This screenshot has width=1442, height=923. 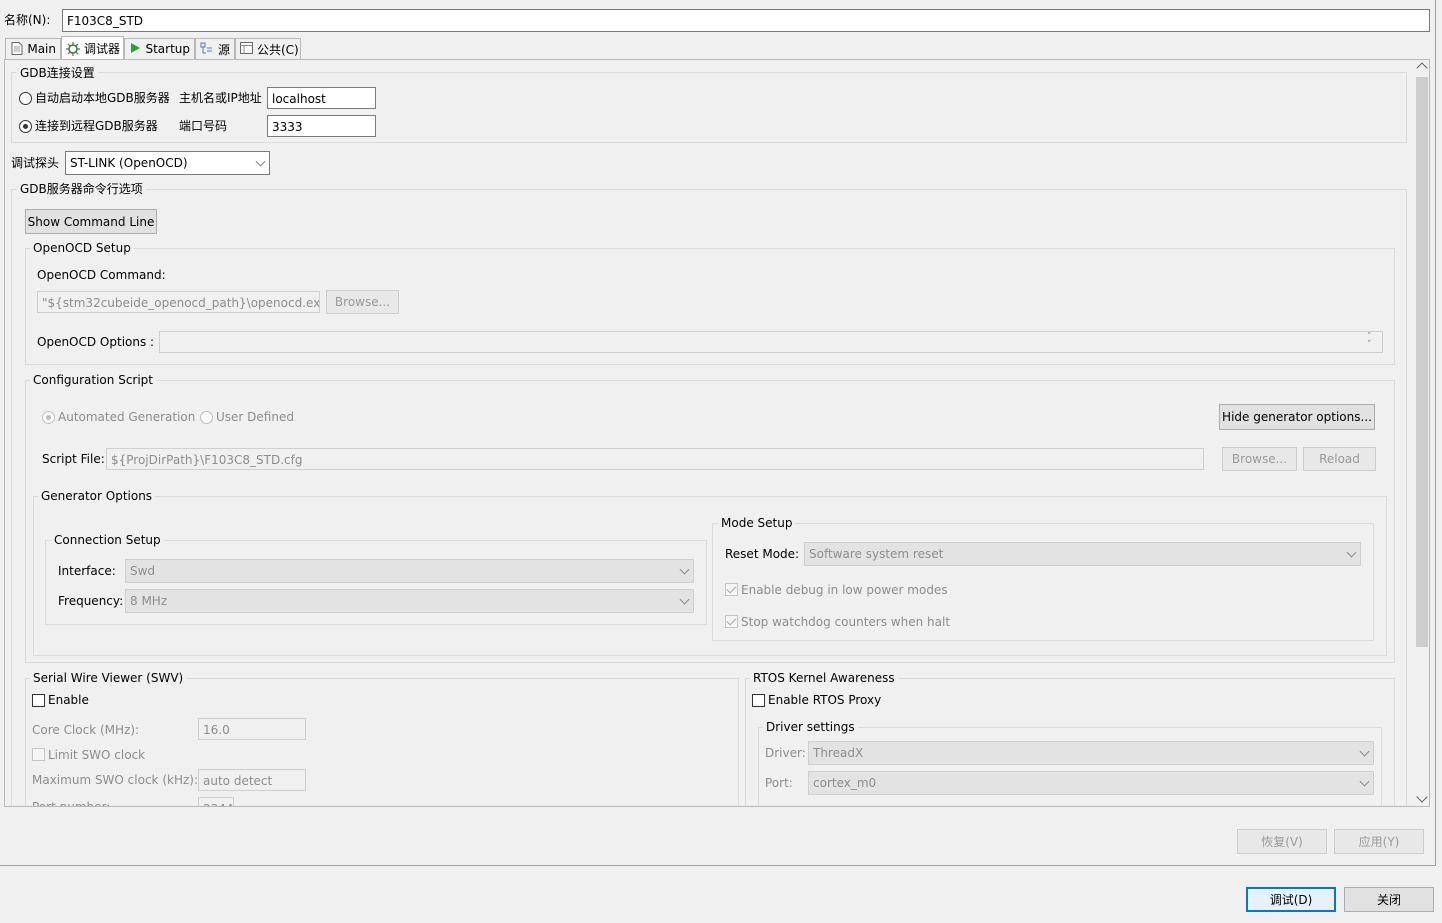 I want to click on tab-common: 公共(C), so click(x=268, y=48).